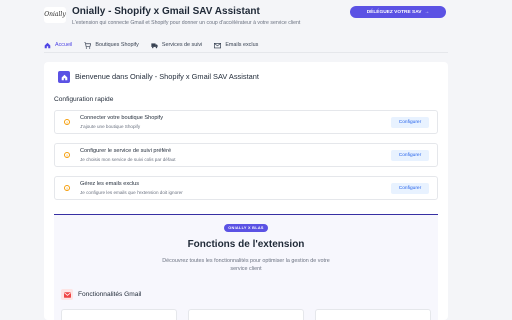  I want to click on config-item-title: Configurer le service de suivi préféré, so click(126, 150).